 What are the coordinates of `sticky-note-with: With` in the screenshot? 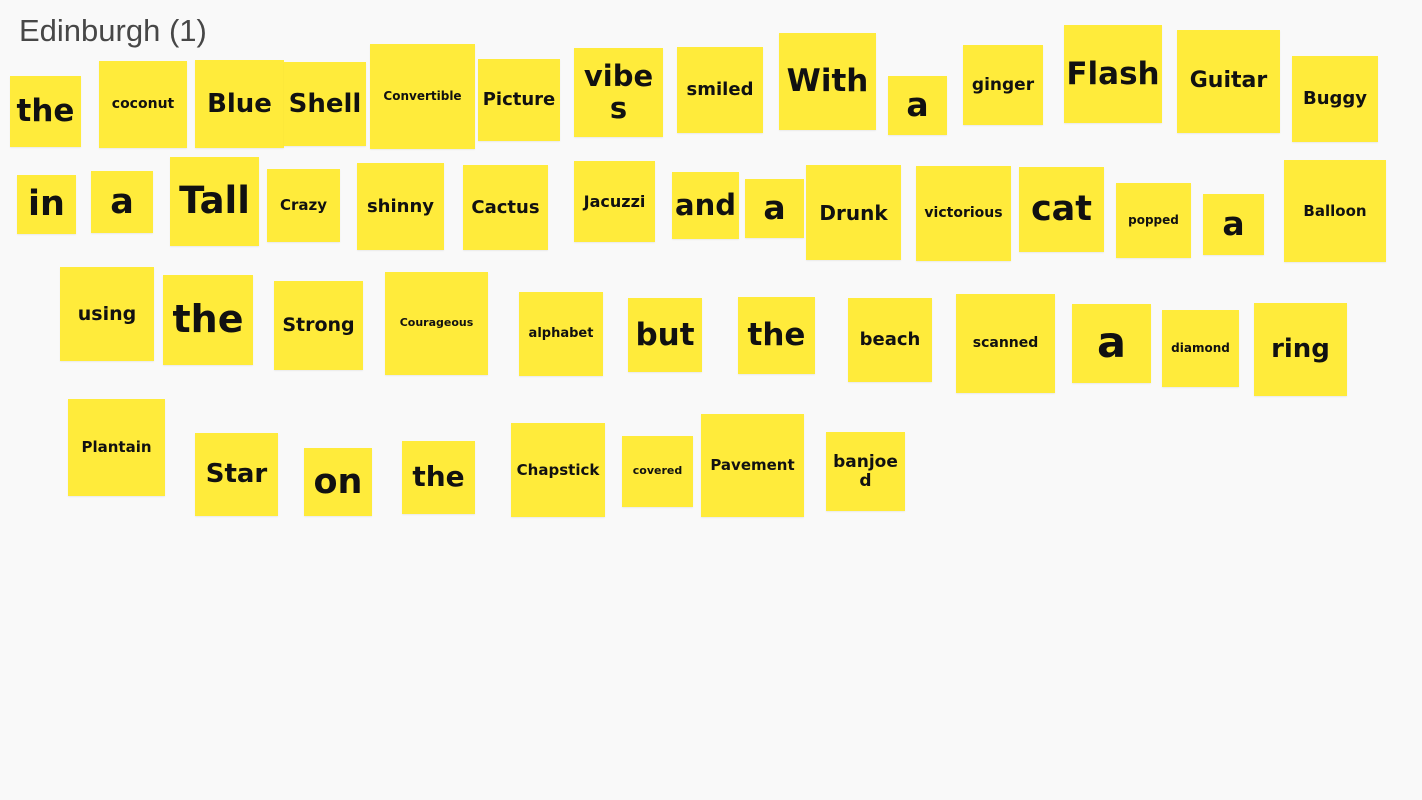 It's located at (827, 81).